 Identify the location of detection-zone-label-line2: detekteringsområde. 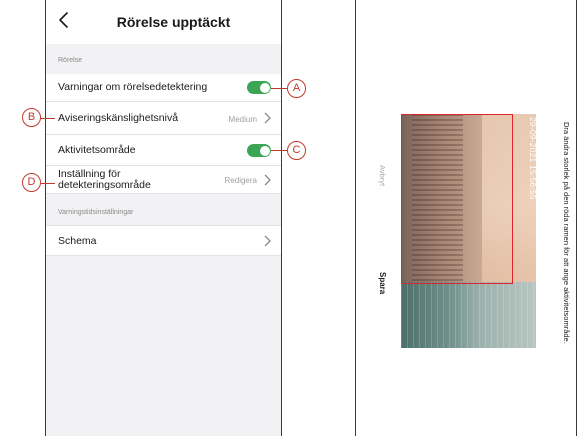
(104, 185).